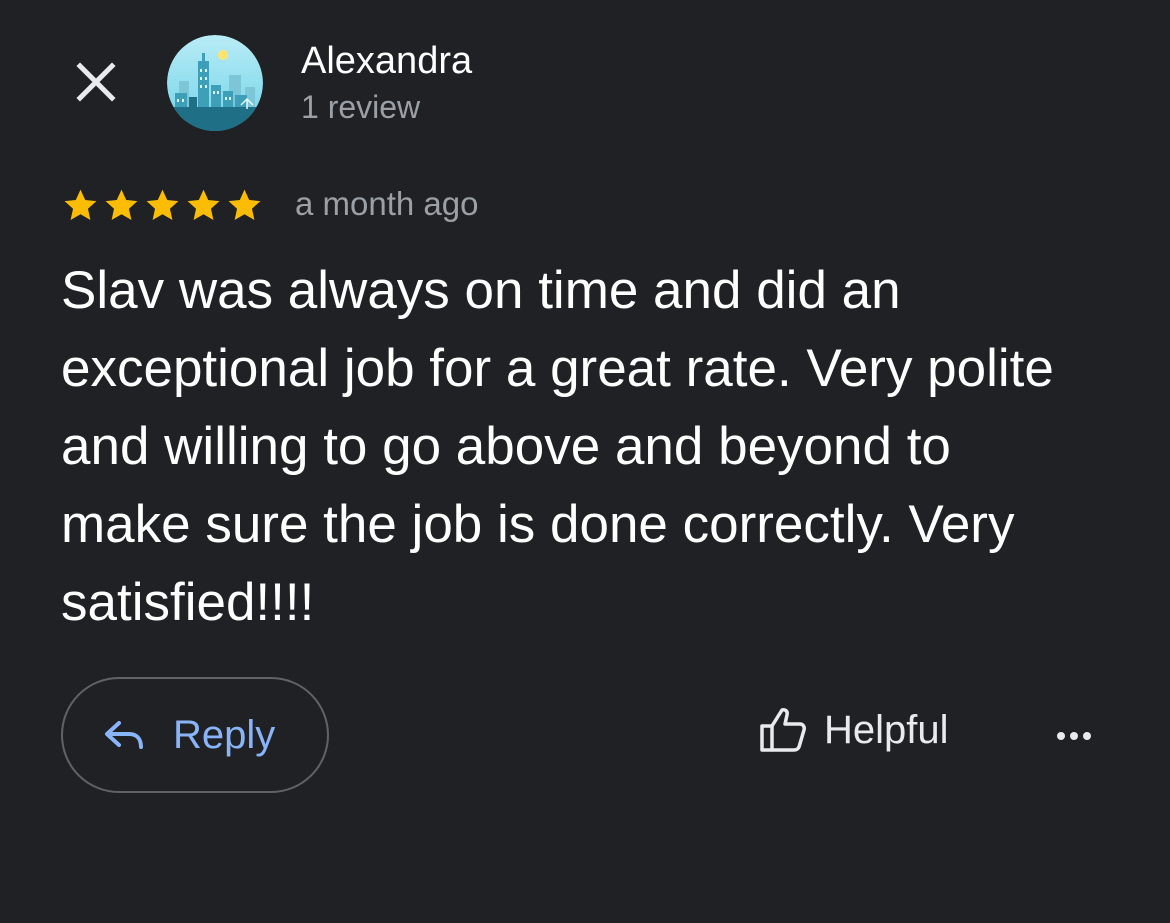  What do you see at coordinates (783, 730) in the screenshot?
I see `thumbs-up-icon` at bounding box center [783, 730].